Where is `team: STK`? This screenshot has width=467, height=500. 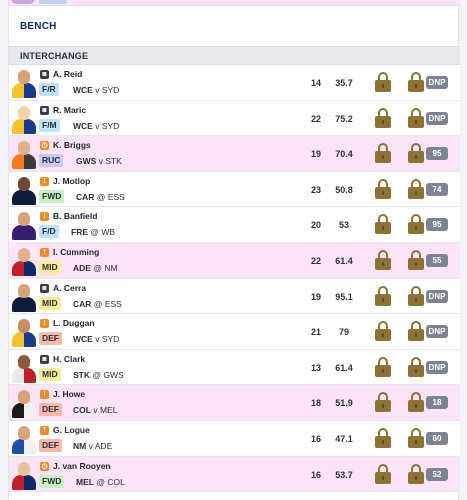
team: STK is located at coordinates (81, 374).